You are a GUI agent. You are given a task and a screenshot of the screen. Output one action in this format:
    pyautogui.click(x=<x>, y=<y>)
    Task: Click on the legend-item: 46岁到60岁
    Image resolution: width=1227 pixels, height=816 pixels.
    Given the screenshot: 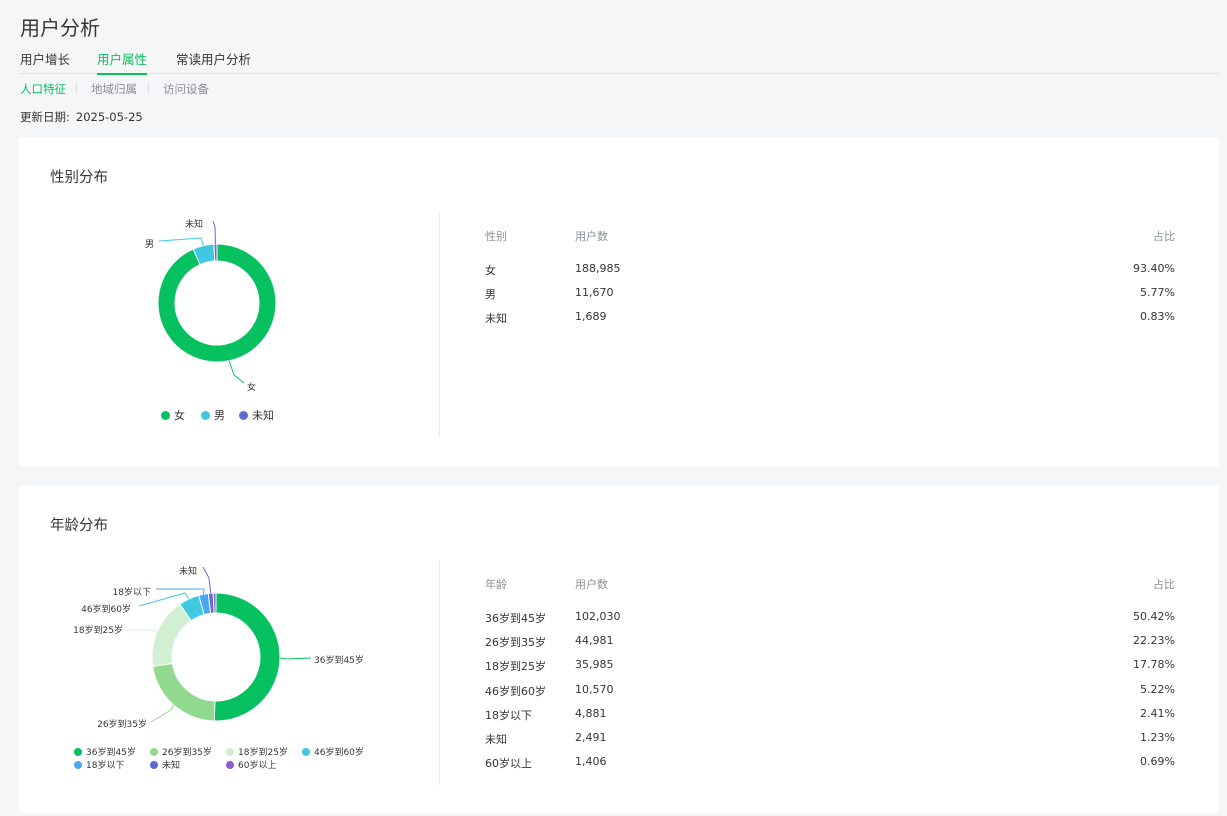 What is the action you would take?
    pyautogui.click(x=333, y=751)
    